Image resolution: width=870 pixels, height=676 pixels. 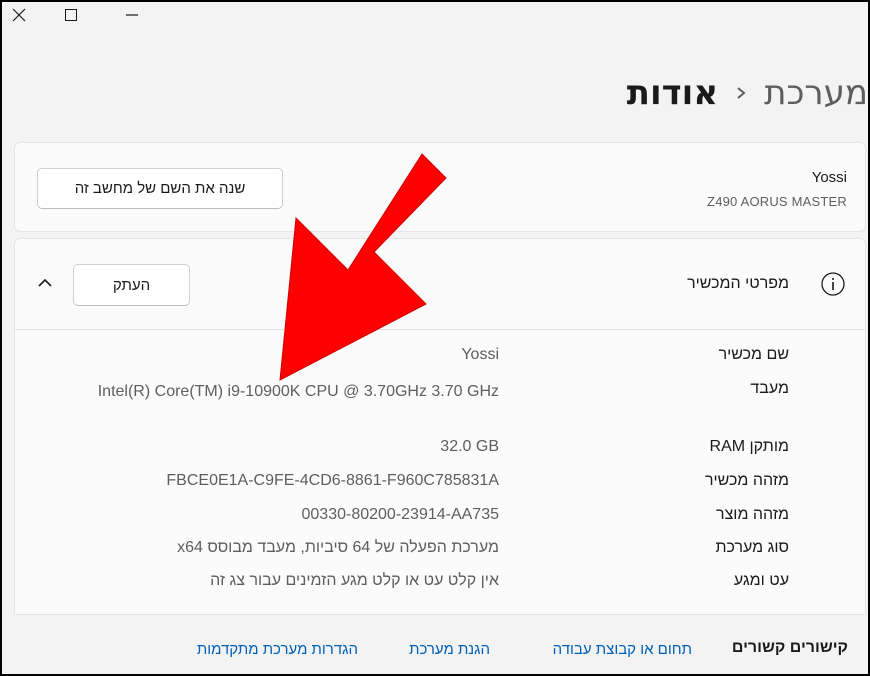 What do you see at coordinates (363, 267) in the screenshot?
I see `annotation-arrow` at bounding box center [363, 267].